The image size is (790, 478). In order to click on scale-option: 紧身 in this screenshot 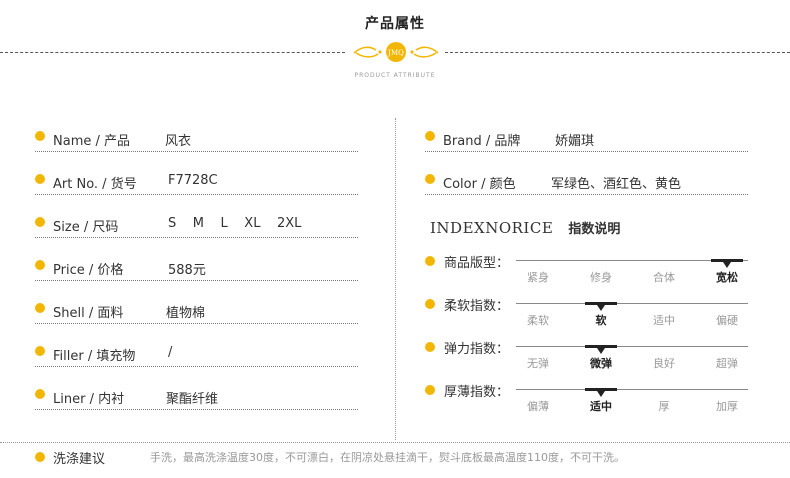, I will do `click(538, 277)`.